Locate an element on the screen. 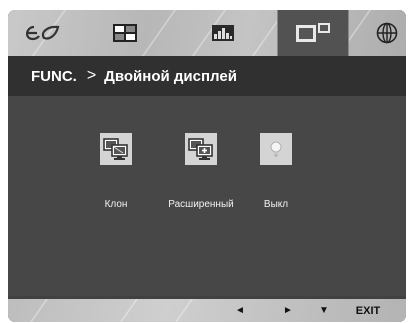 The height and width of the screenshot is (323, 412). down-button: ▼ is located at coordinates (324, 310).